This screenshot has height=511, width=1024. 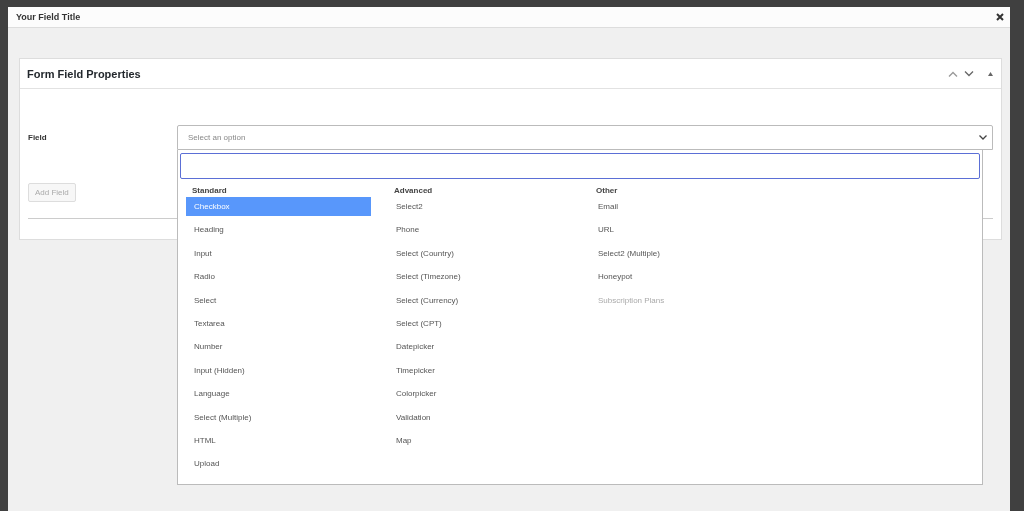 I want to click on dropdown-option: Select (CPT), so click(x=480, y=323).